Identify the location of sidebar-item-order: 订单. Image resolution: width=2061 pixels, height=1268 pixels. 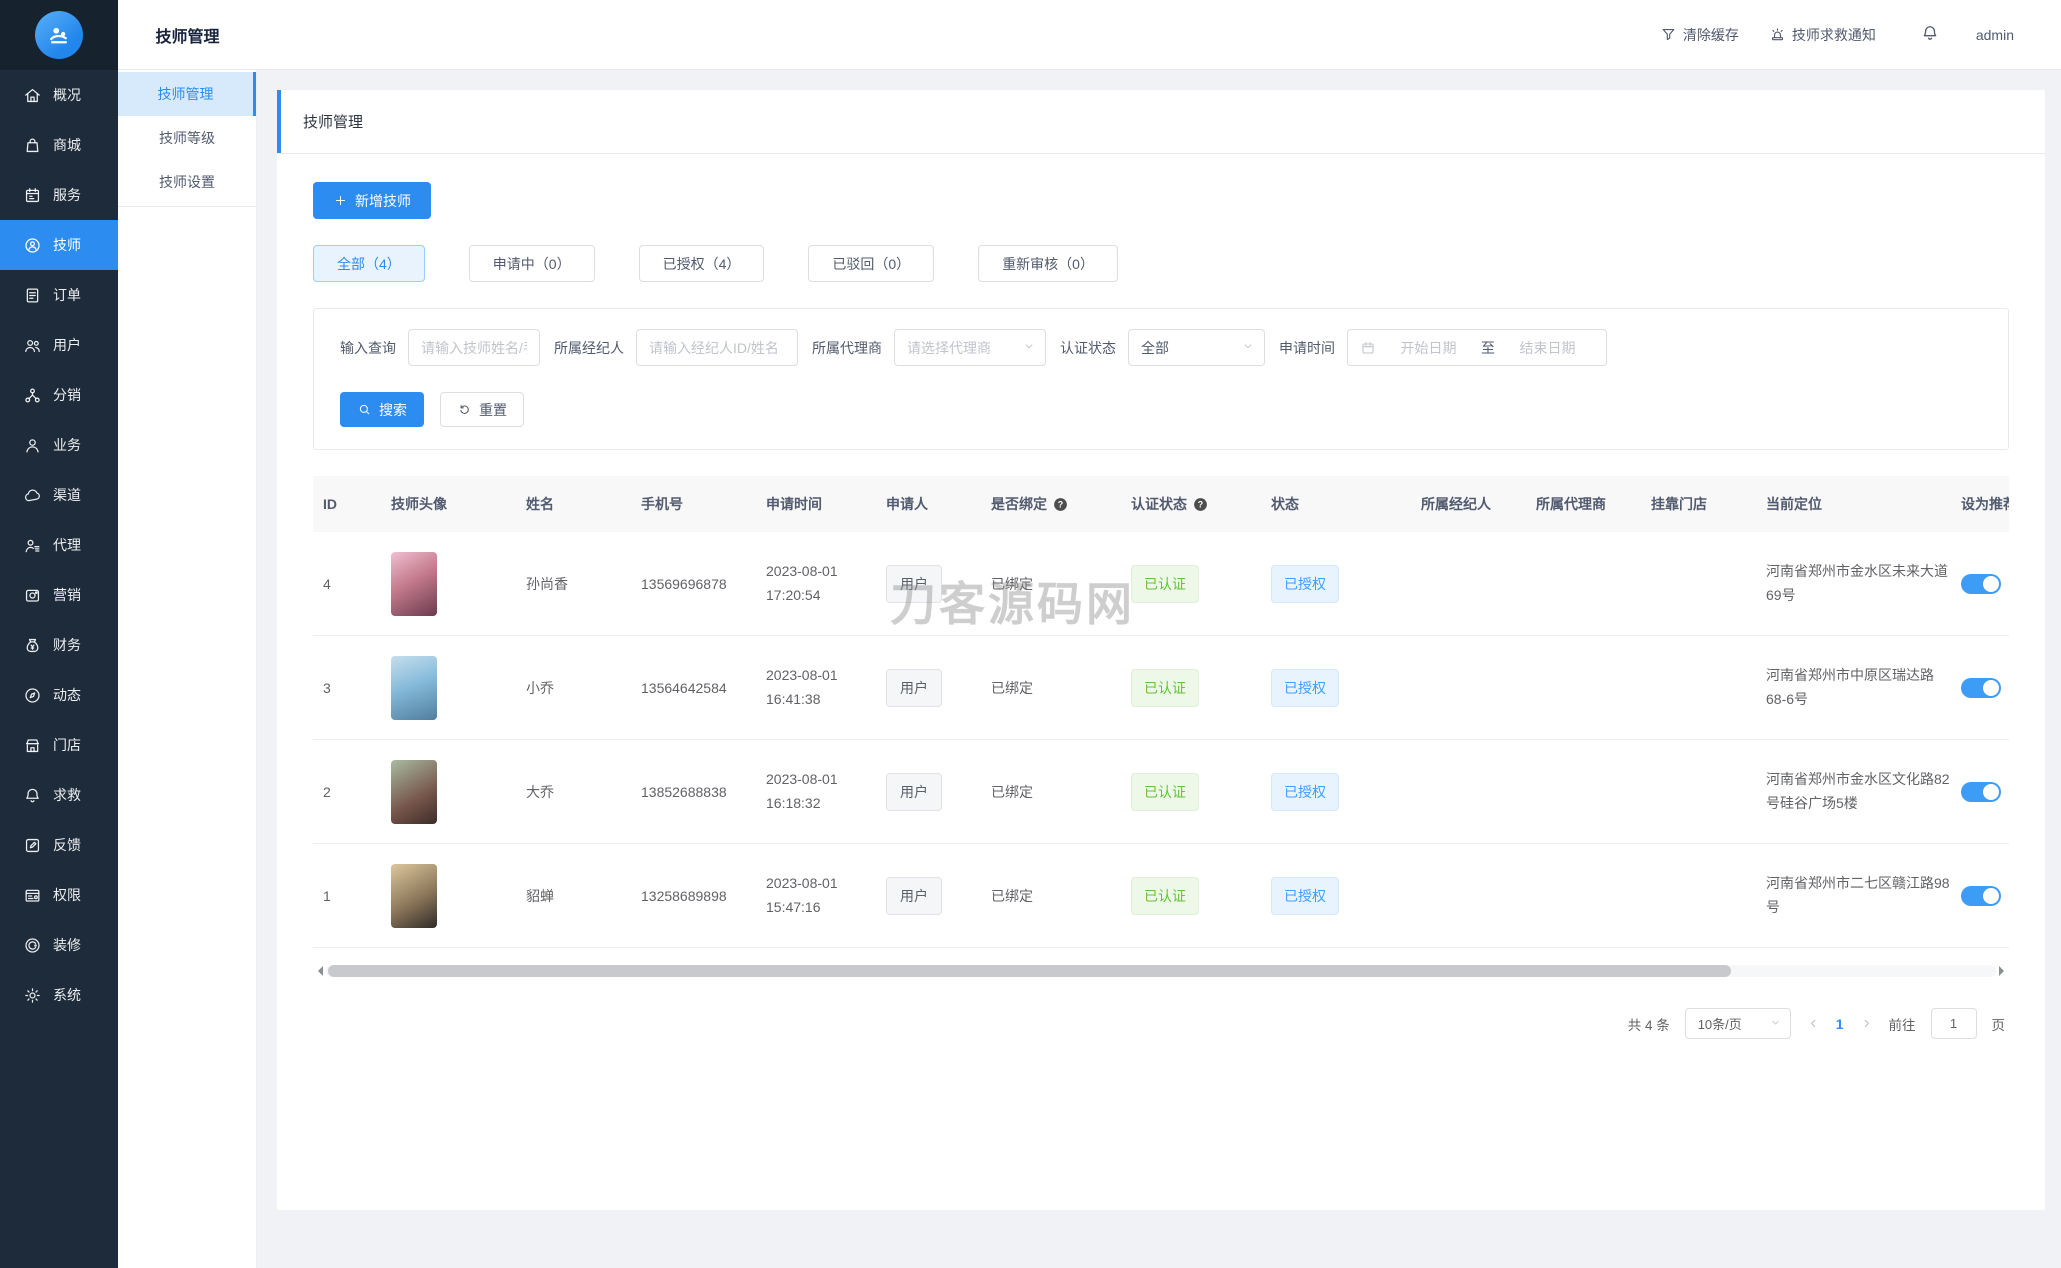
(59, 295).